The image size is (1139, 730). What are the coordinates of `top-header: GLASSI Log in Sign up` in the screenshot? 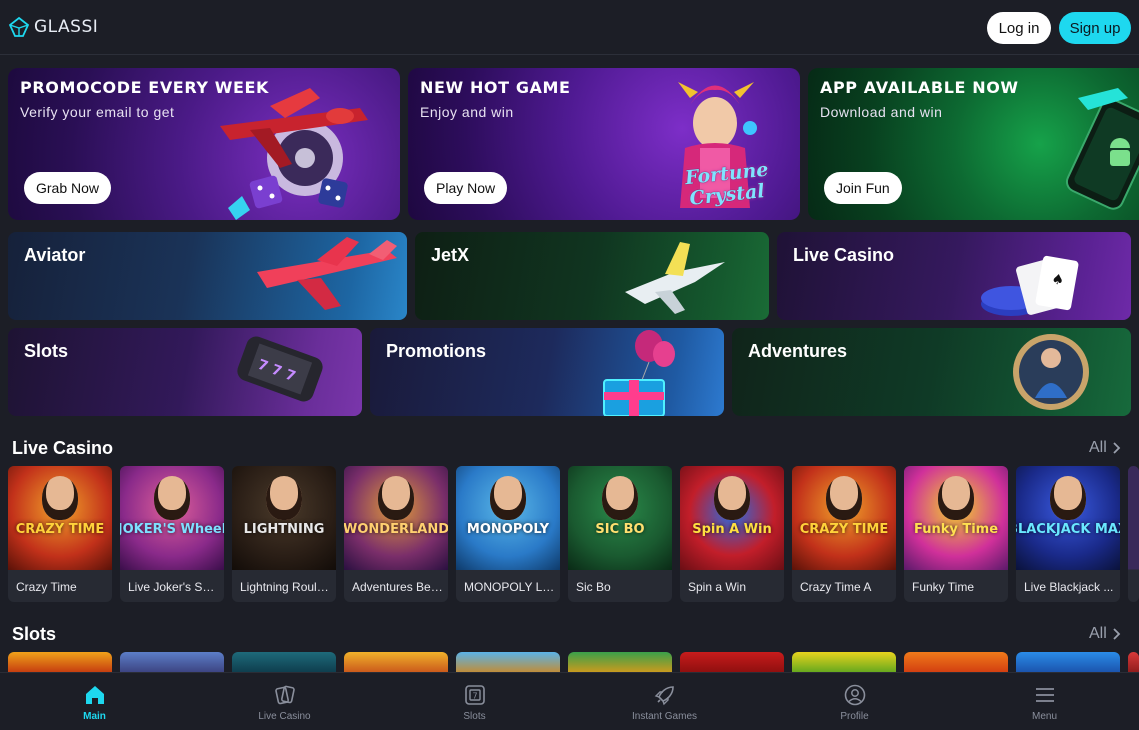 It's located at (569, 27).